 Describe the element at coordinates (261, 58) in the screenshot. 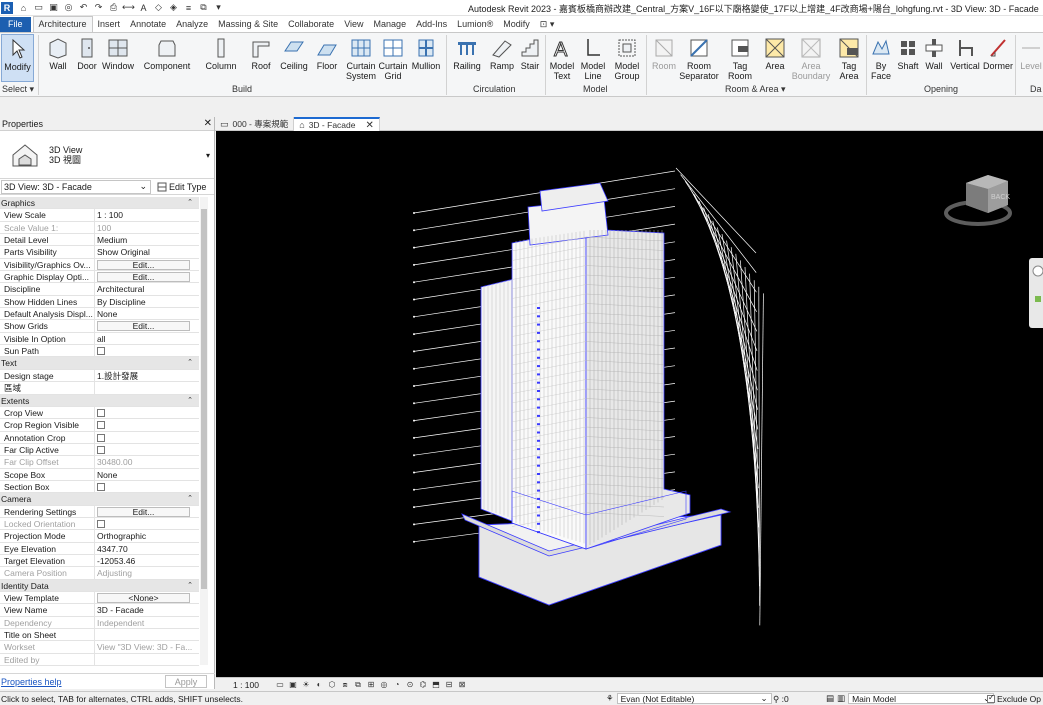

I see `roof-button: Roof` at that location.